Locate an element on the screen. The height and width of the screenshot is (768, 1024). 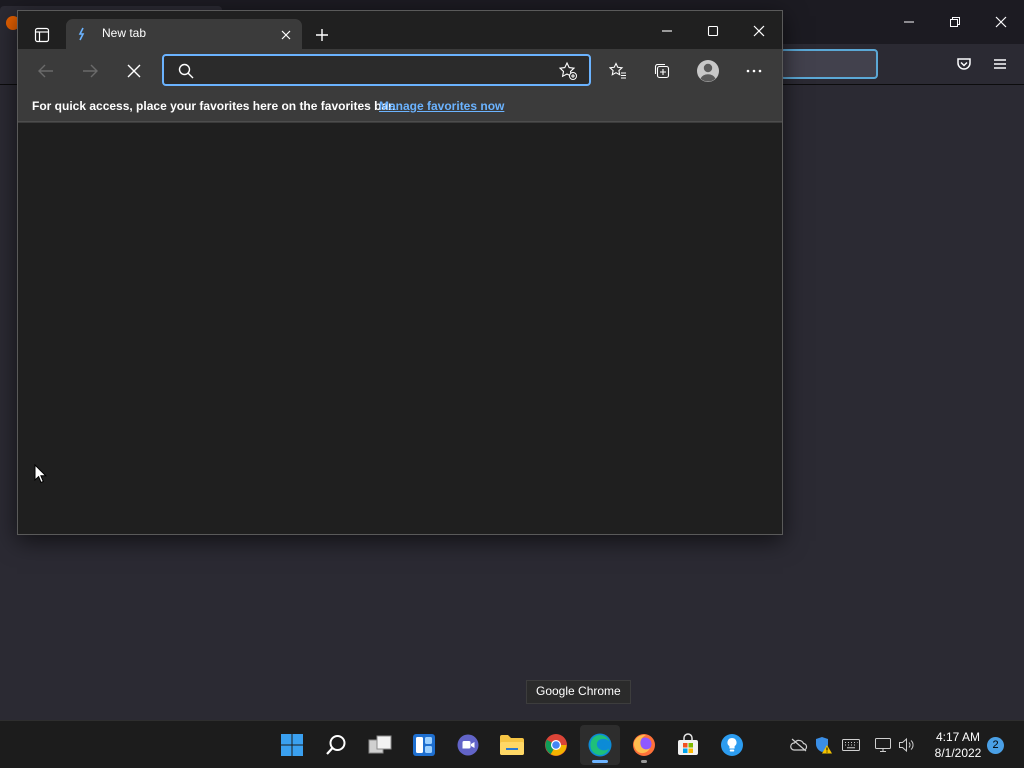
stop-loading-button is located at coordinates (134, 71).